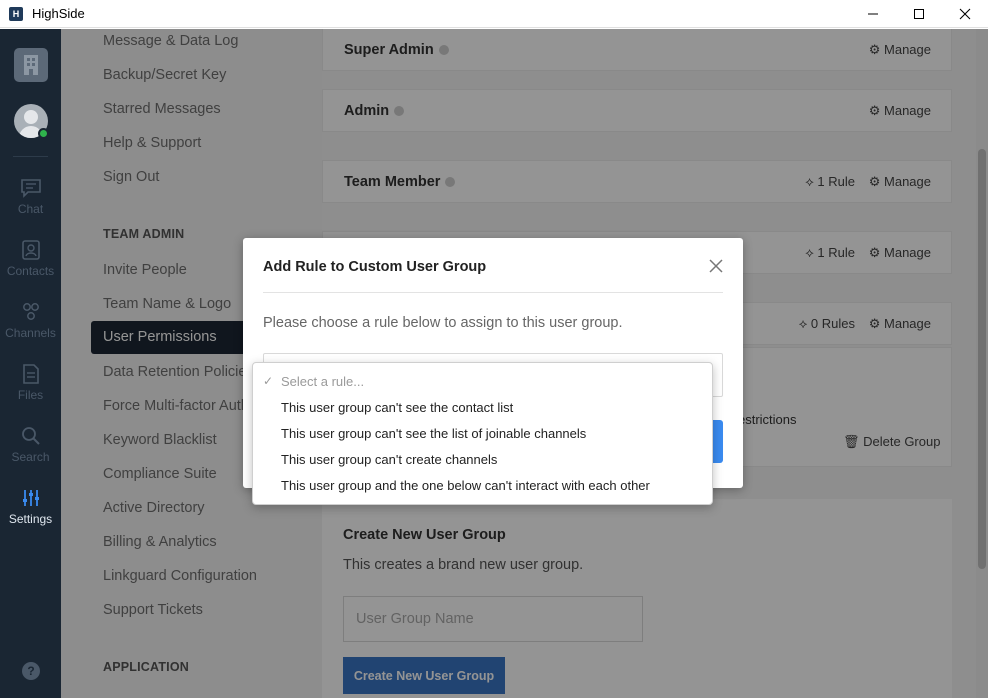 This screenshot has height=698, width=988. I want to click on files-icon, so click(30, 374).